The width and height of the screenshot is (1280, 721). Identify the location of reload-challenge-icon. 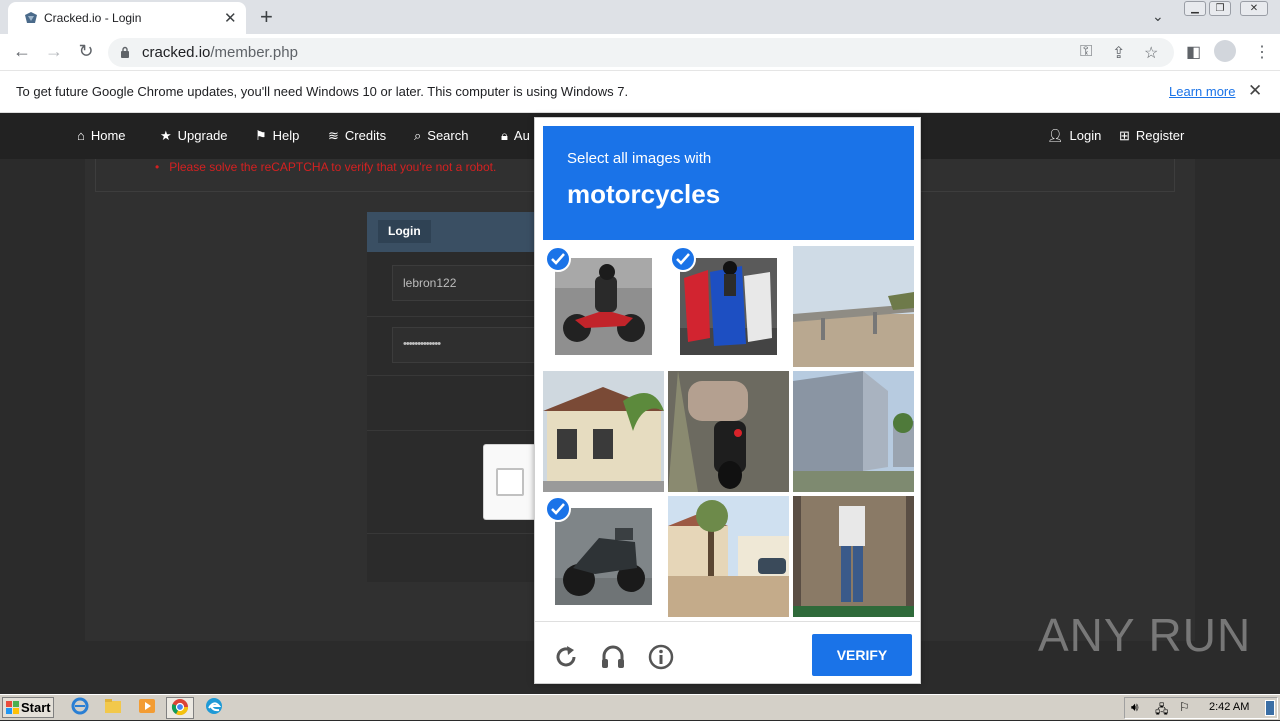
(566, 657).